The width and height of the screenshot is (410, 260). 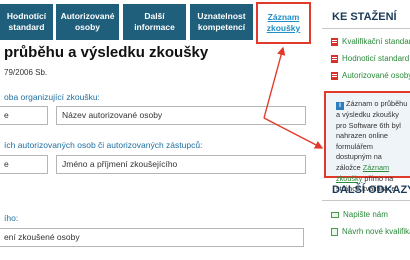 What do you see at coordinates (87, 27) in the screenshot?
I see `tab-label-line2: osoby` at bounding box center [87, 27].